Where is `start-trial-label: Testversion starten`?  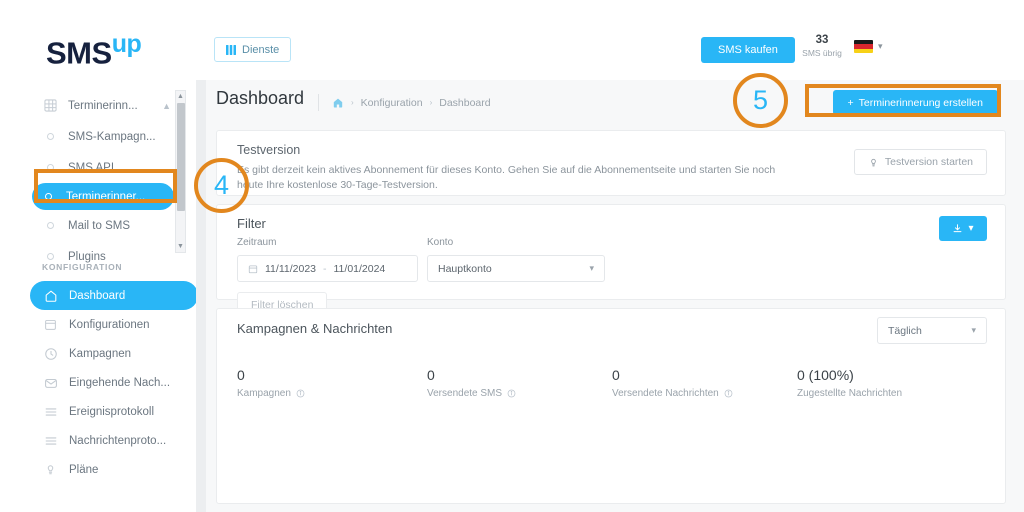 start-trial-label: Testversion starten is located at coordinates (928, 162).